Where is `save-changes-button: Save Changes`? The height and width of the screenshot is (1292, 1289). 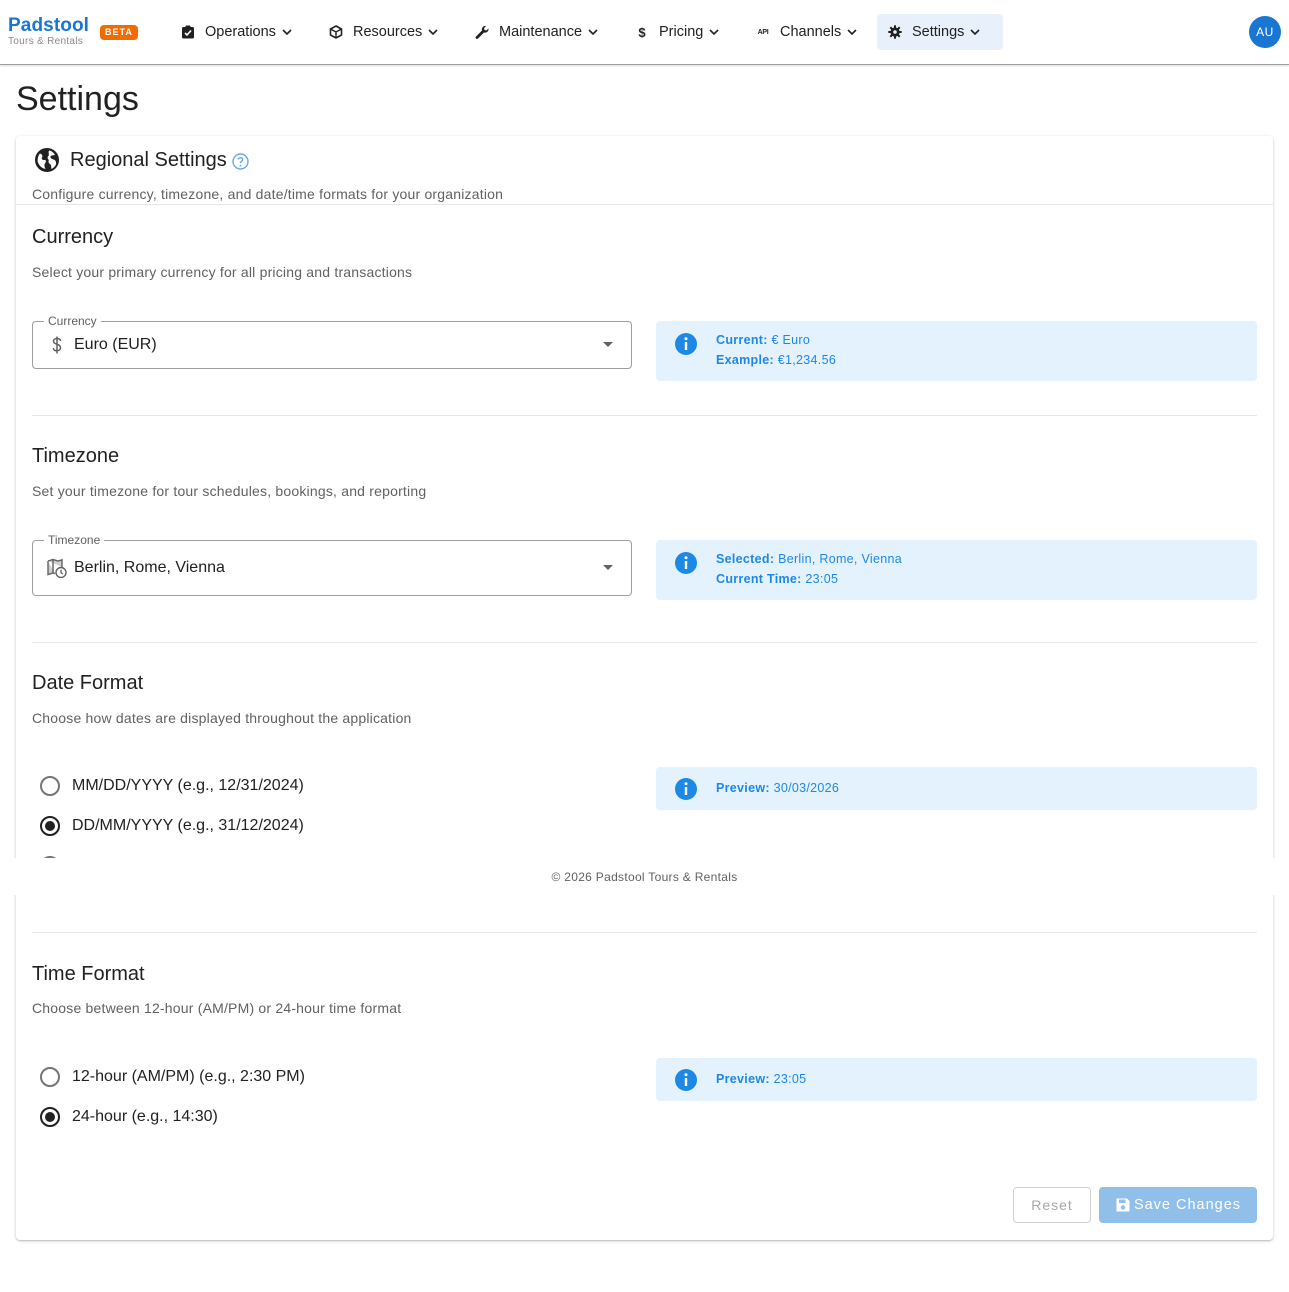 save-changes-button: Save Changes is located at coordinates (1178, 1205).